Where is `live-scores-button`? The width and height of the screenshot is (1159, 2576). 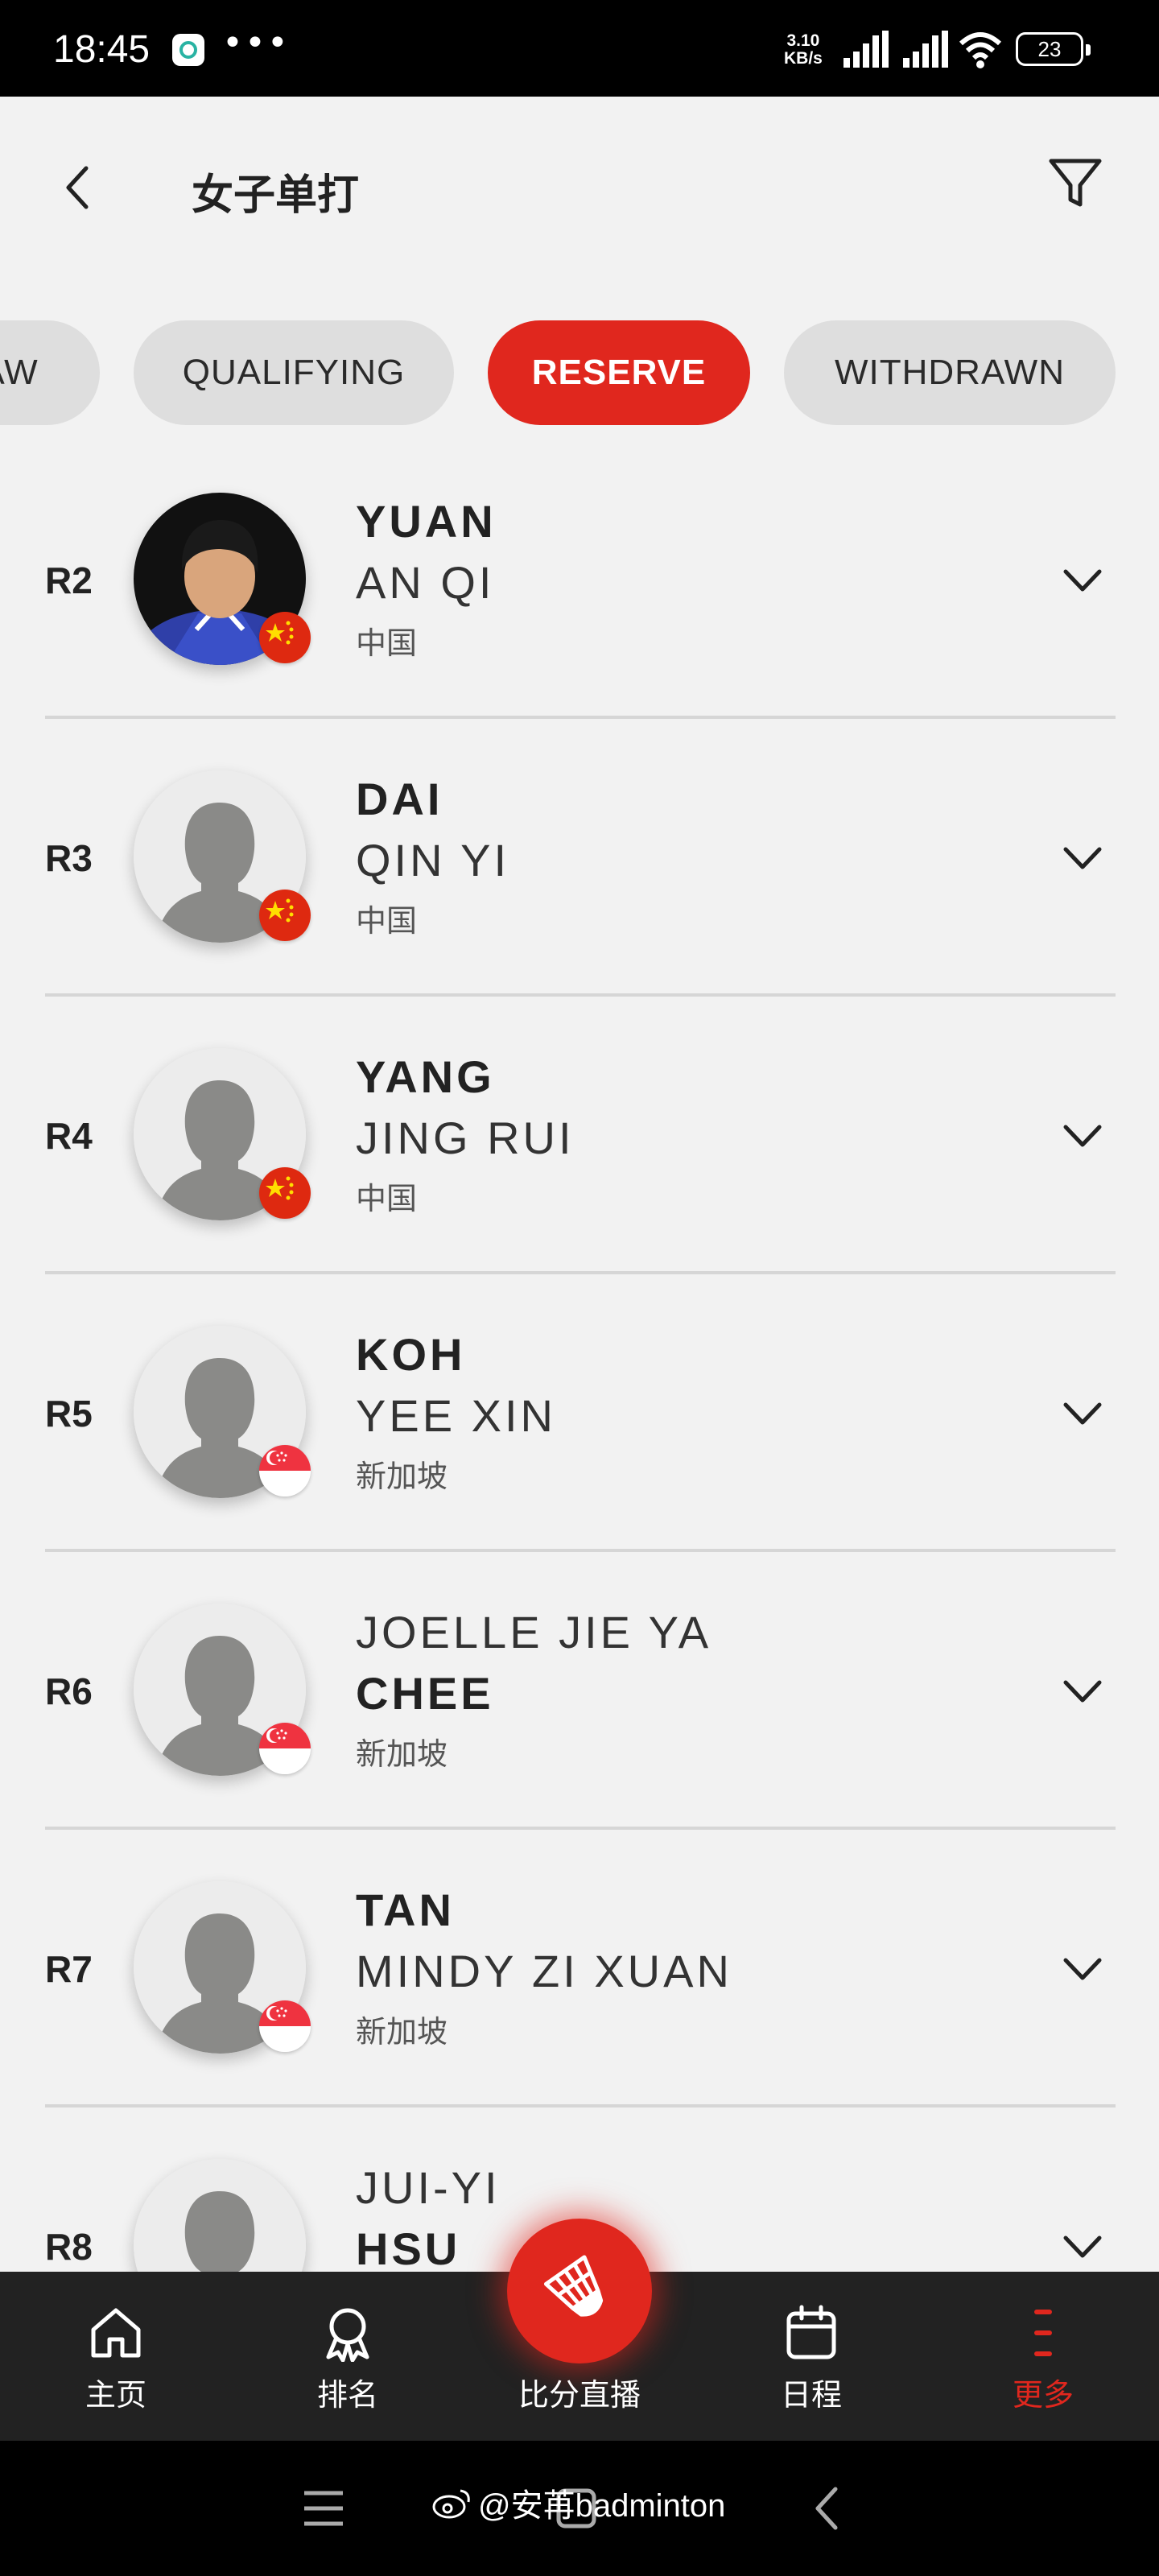
live-scores-button is located at coordinates (579, 2291).